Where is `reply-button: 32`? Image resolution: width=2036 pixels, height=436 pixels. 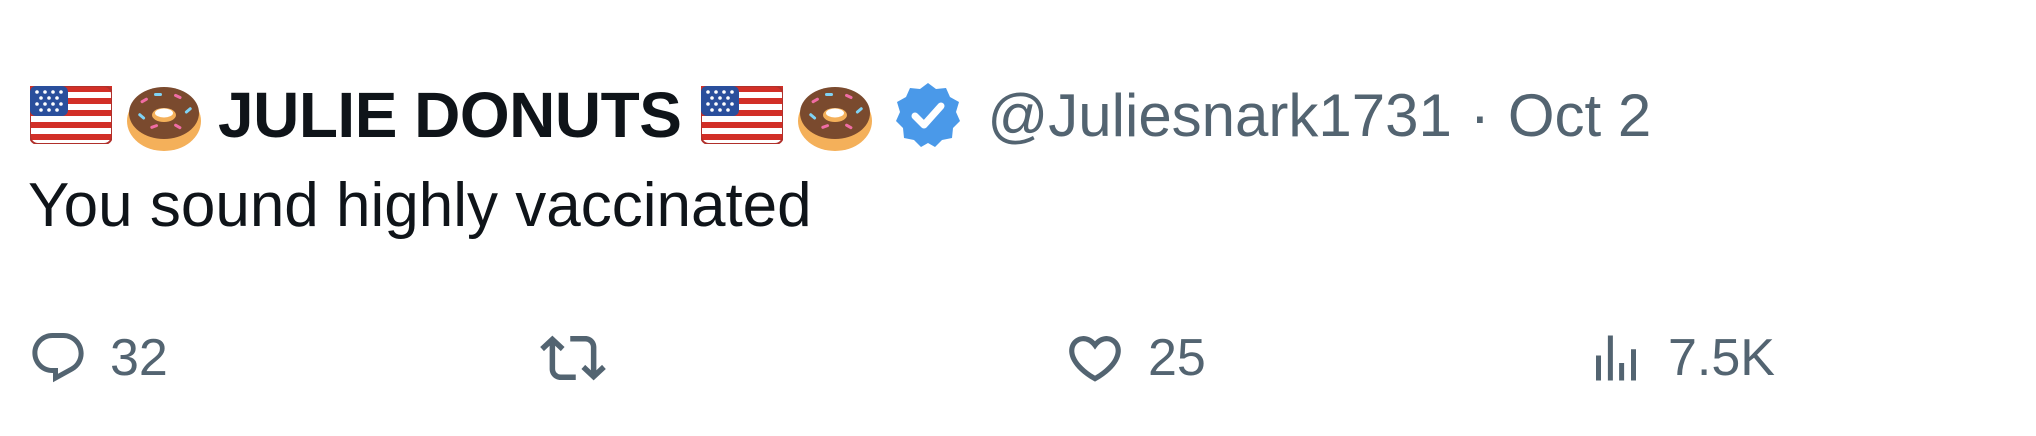 reply-button: 32 is located at coordinates (98, 358).